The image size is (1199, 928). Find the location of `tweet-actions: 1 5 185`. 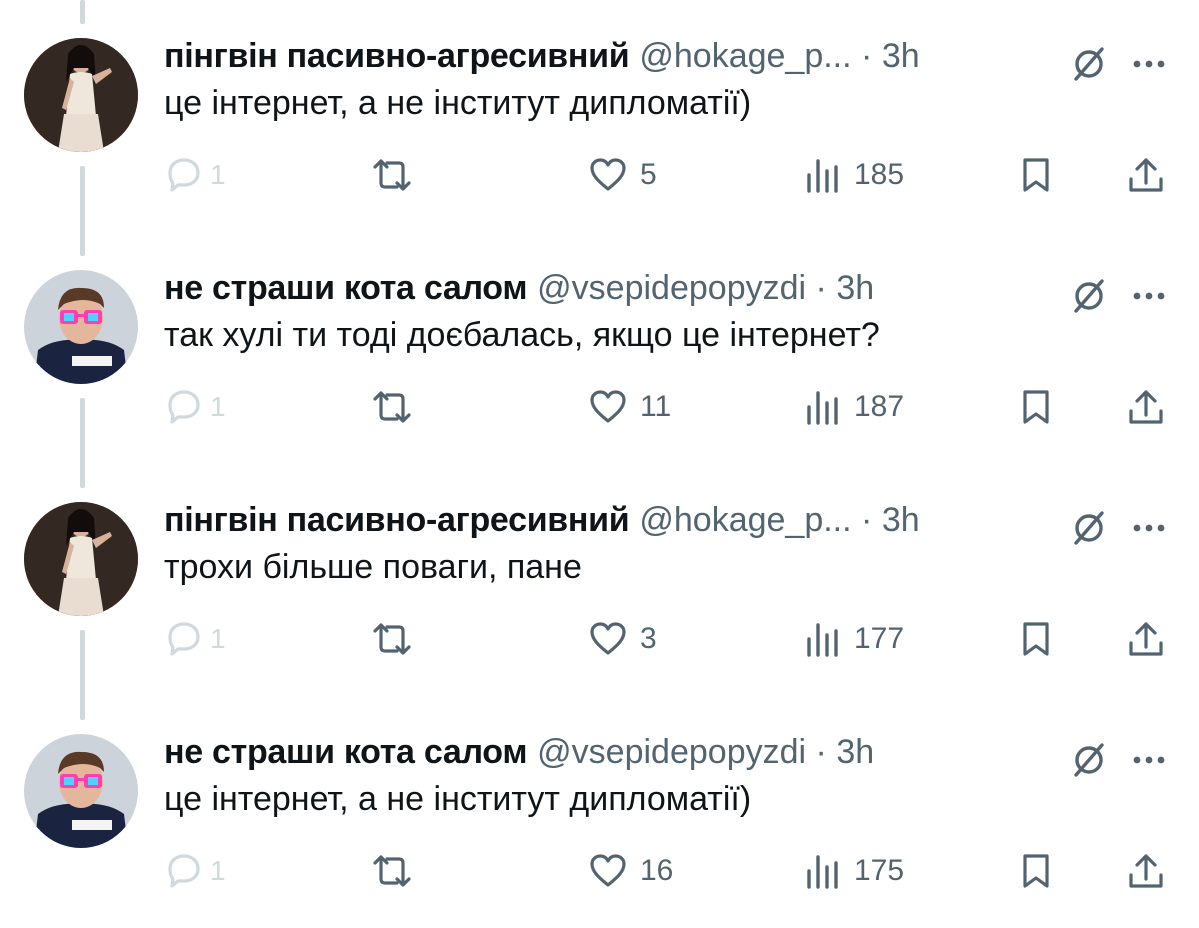

tweet-actions: 1 5 185 is located at coordinates (669, 175).